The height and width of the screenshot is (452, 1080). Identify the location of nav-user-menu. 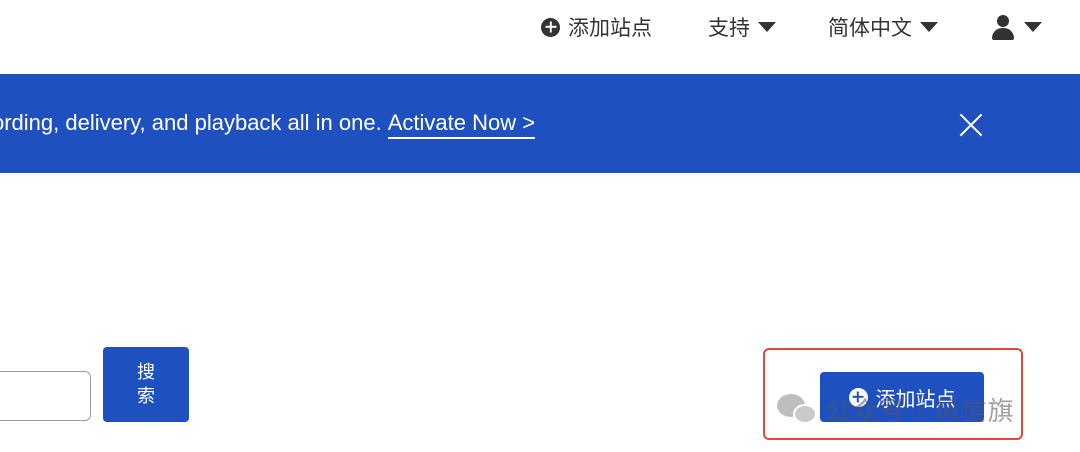
(1016, 27).